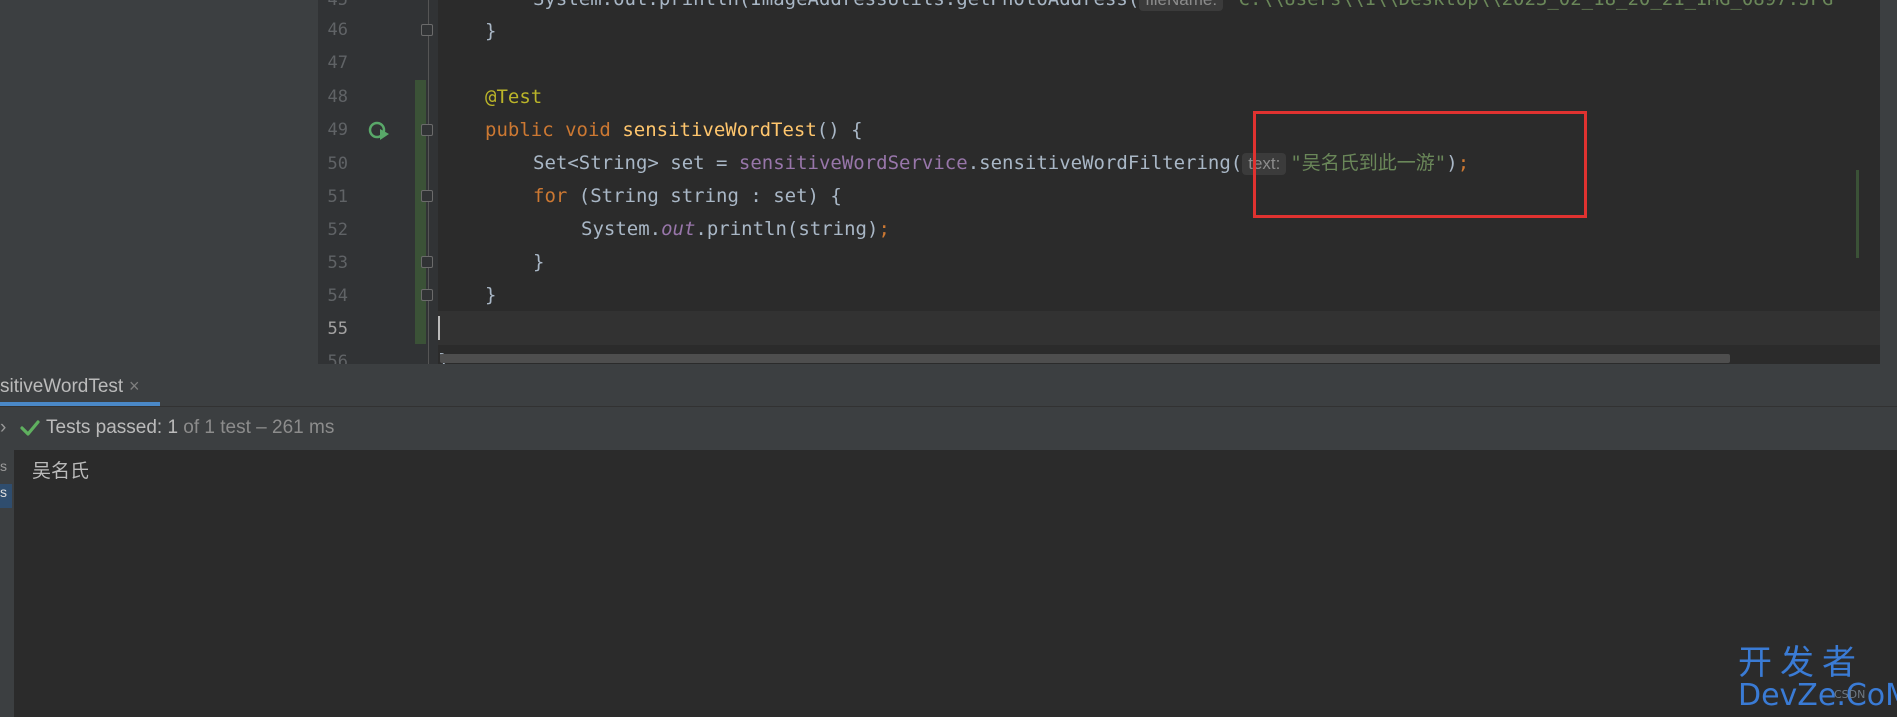 The width and height of the screenshot is (1897, 717). I want to click on annotation-test: @Test, so click(513, 97).